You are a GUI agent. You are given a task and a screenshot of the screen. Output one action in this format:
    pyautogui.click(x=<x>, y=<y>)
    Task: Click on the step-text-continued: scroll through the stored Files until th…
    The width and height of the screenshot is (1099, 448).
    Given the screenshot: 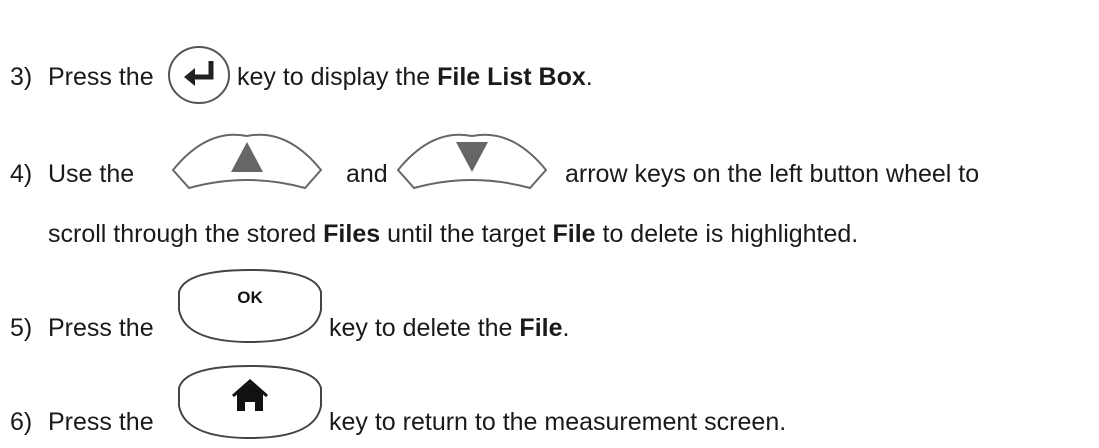 What is the action you would take?
    pyautogui.click(x=453, y=234)
    